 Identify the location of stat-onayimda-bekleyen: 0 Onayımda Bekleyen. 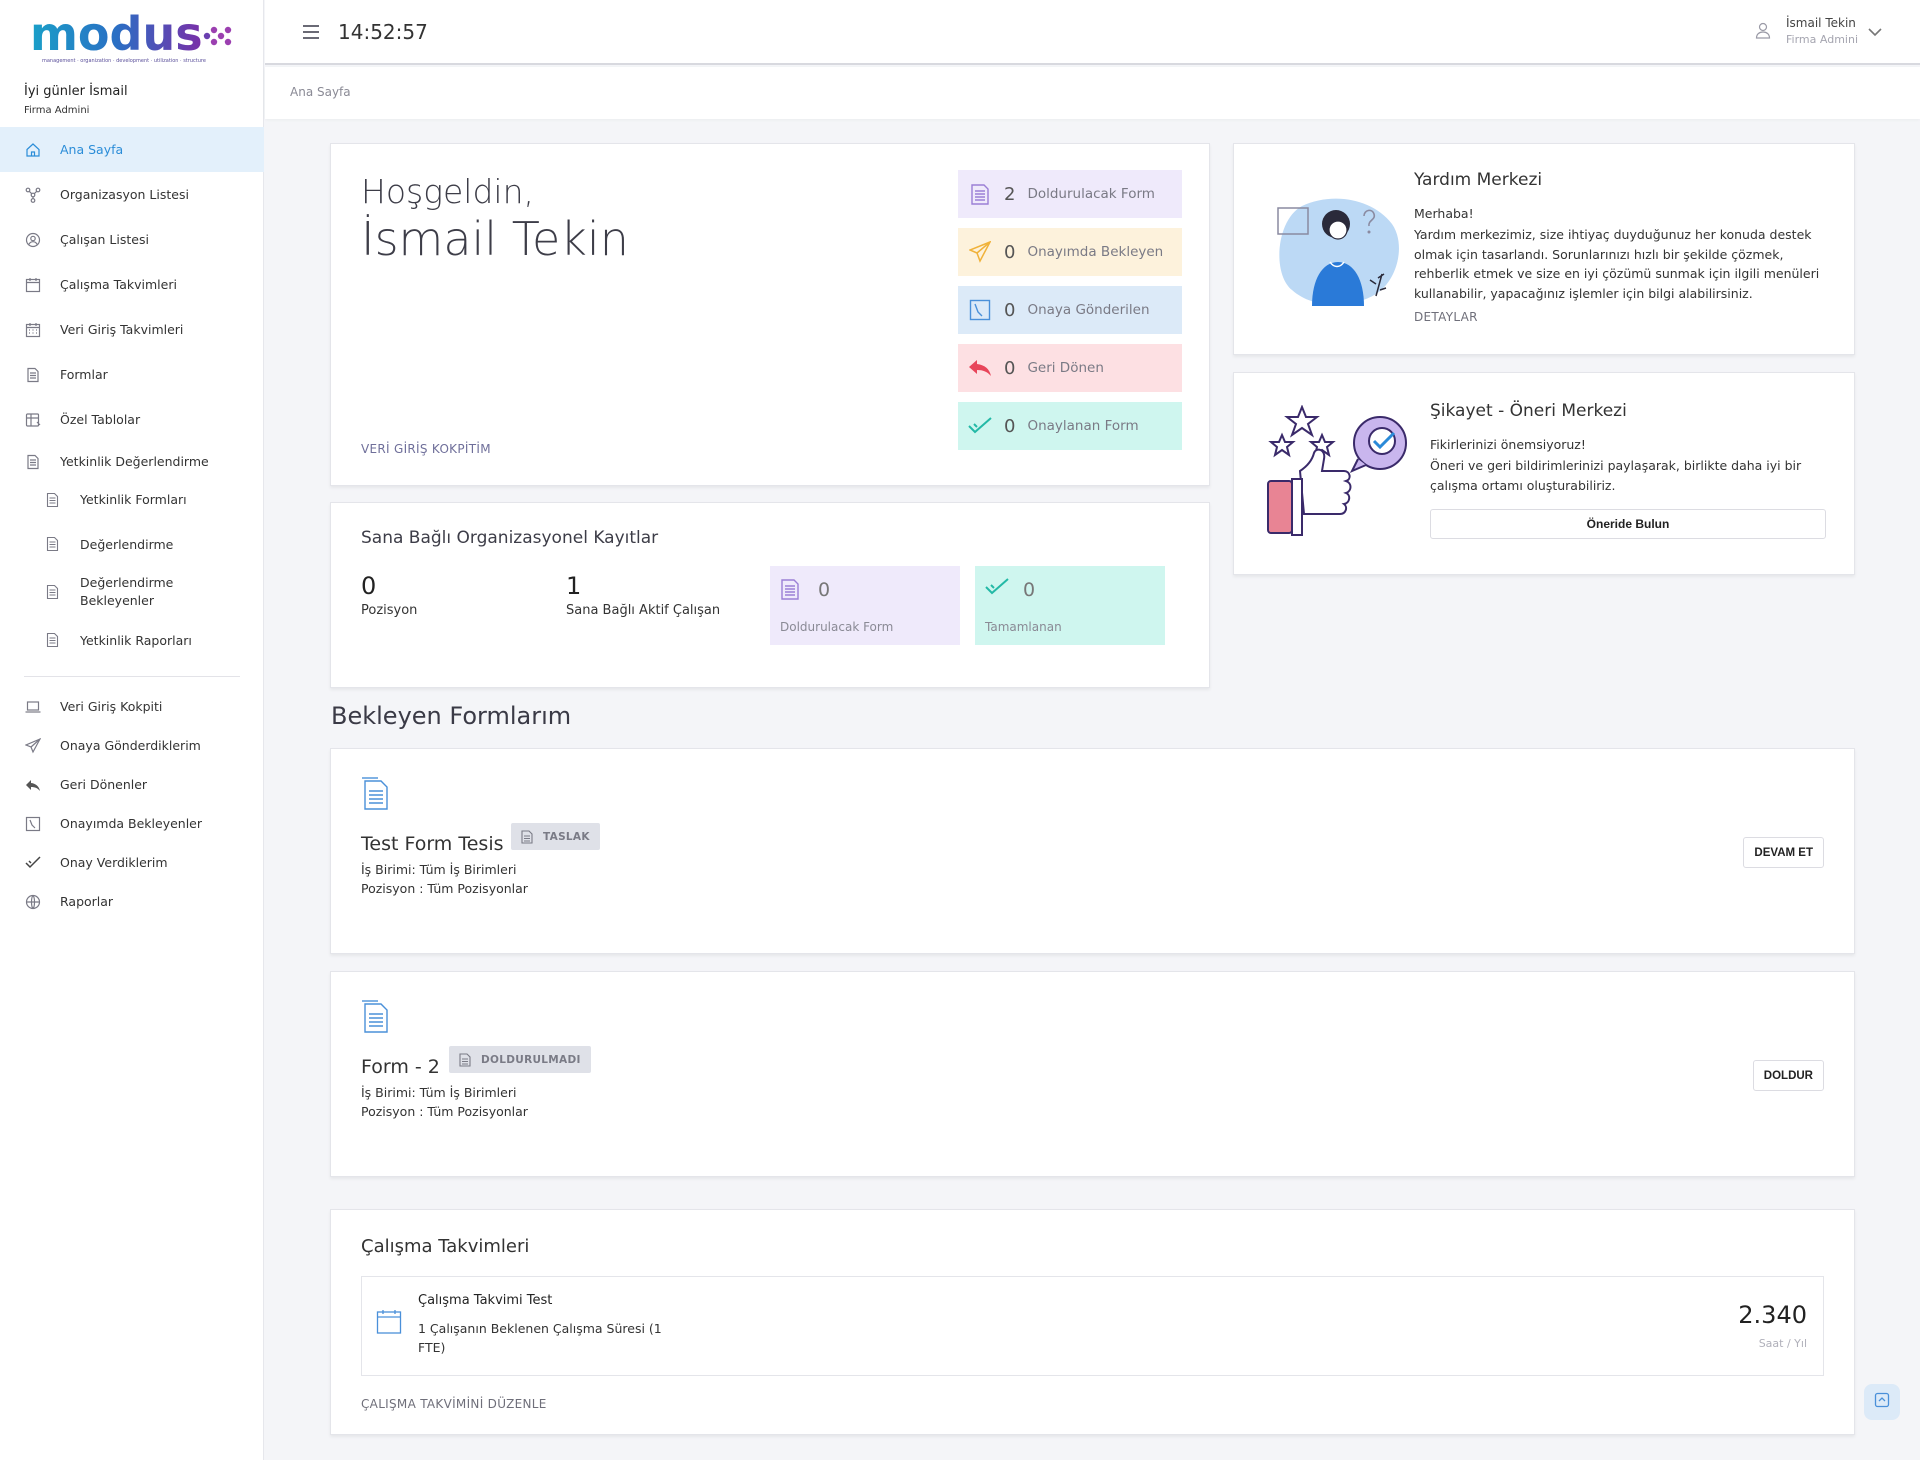
(1070, 252).